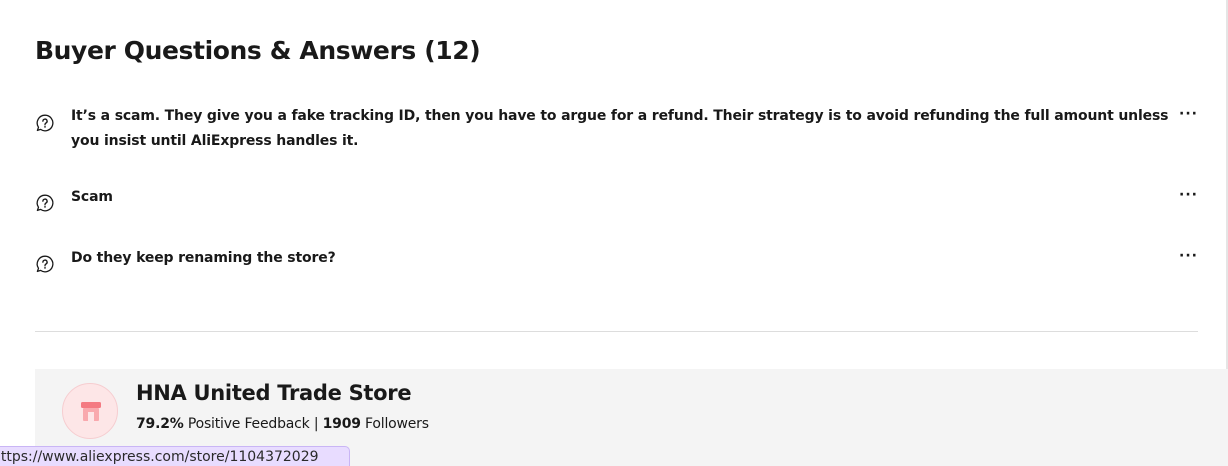 The image size is (1228, 466). I want to click on followers-label: Followers, so click(397, 424).